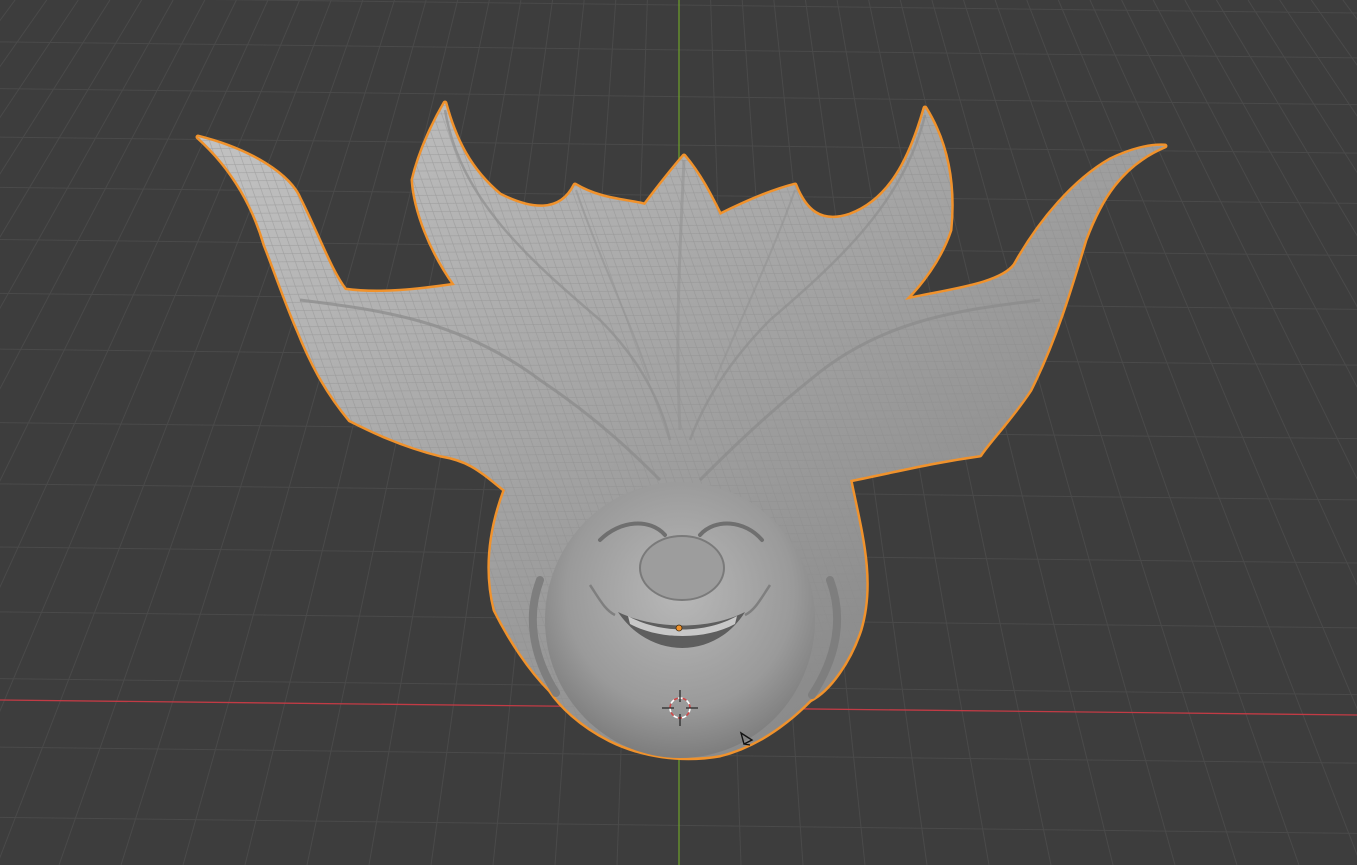 This screenshot has height=865, width=1357. What do you see at coordinates (682, 568) in the screenshot?
I see `nose` at bounding box center [682, 568].